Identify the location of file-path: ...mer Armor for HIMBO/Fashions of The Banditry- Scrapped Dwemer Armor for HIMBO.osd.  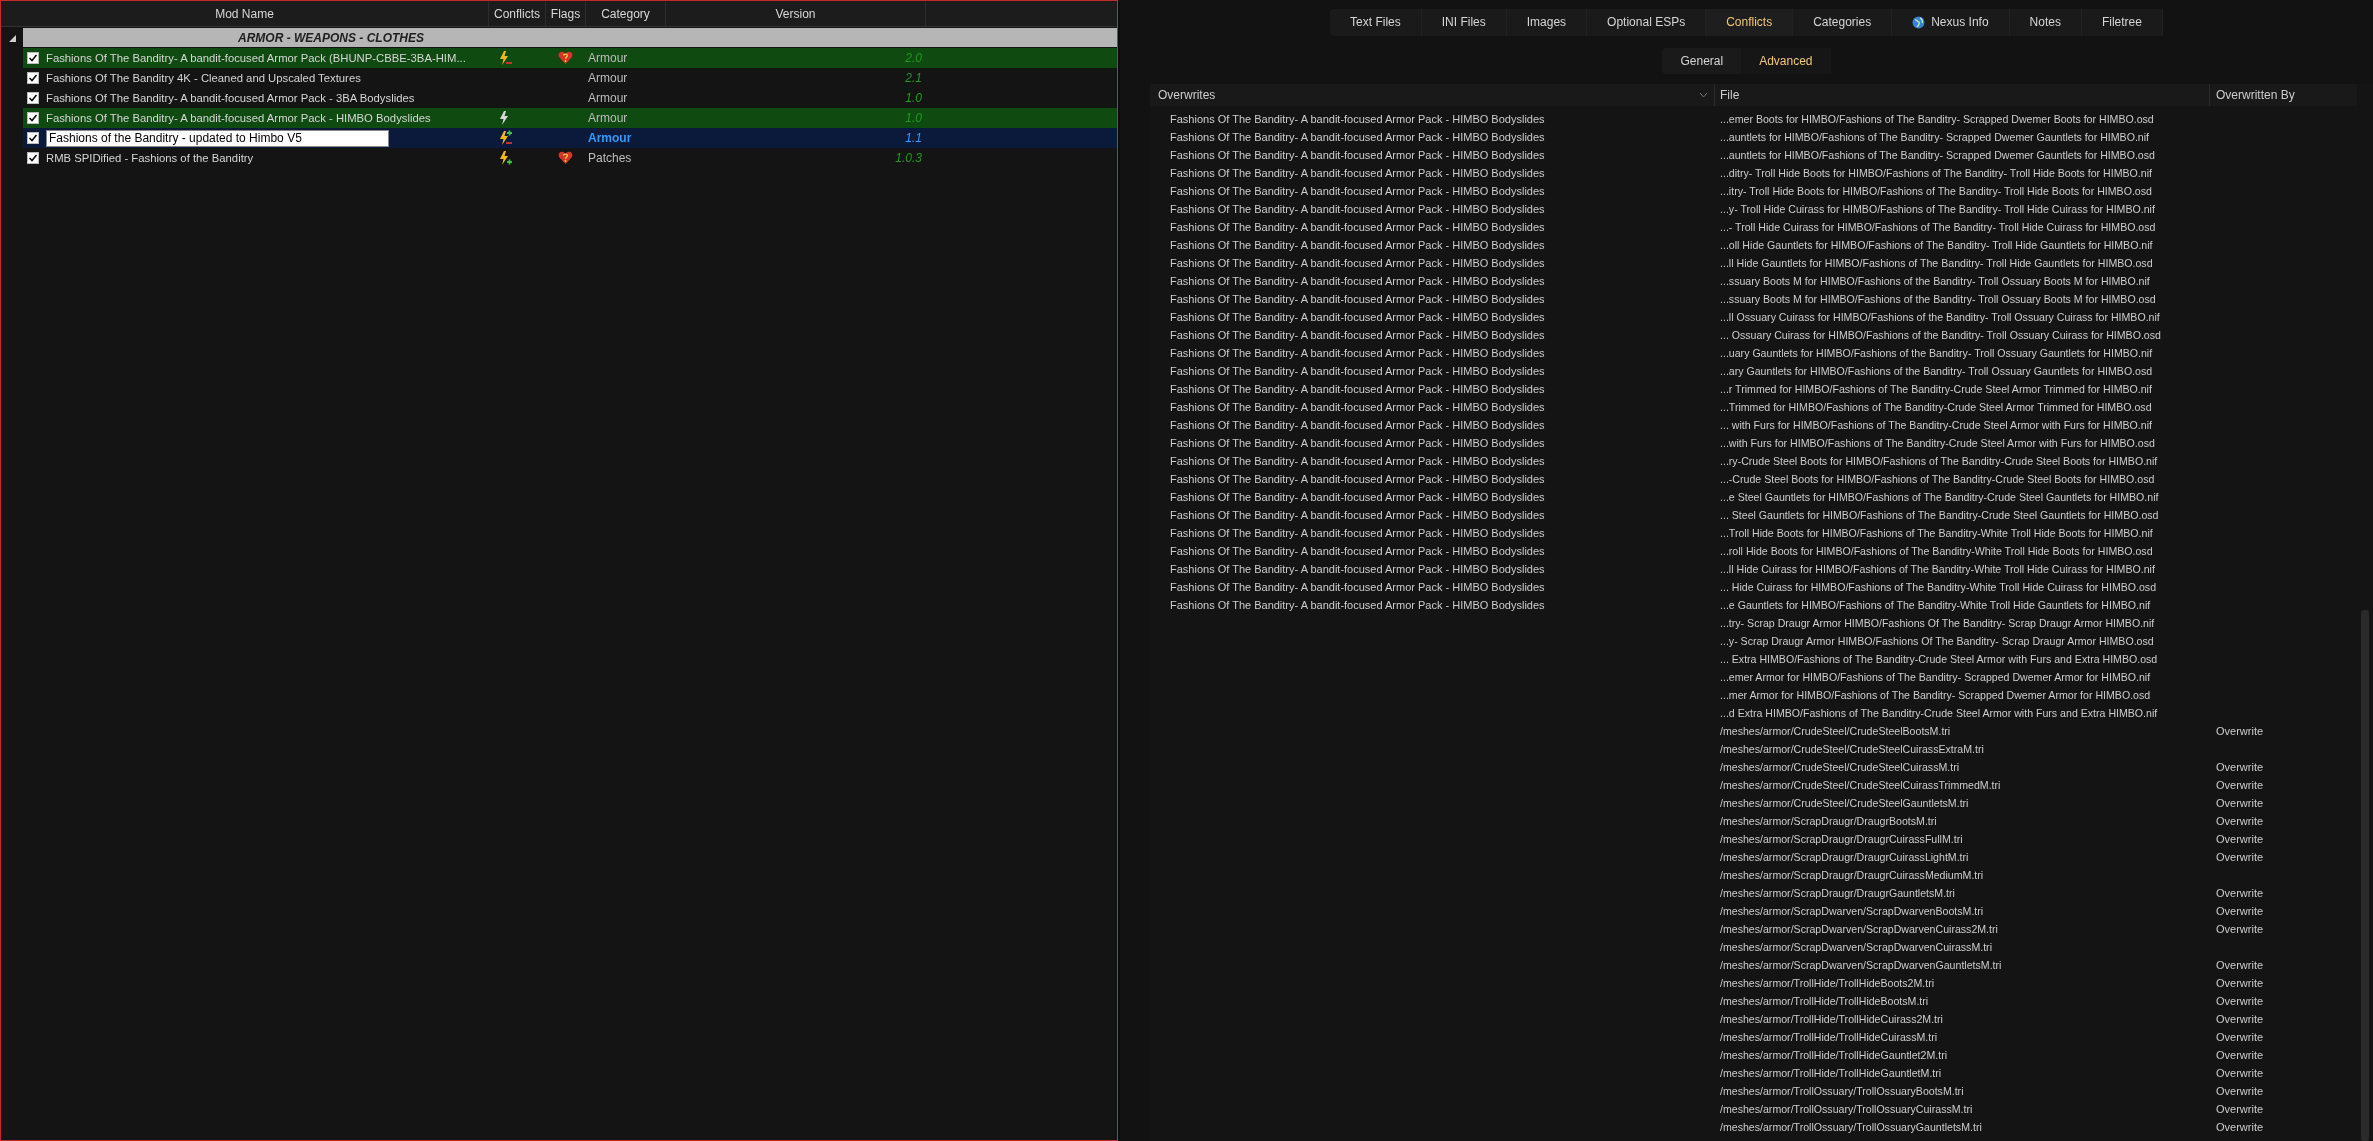
(1935, 694).